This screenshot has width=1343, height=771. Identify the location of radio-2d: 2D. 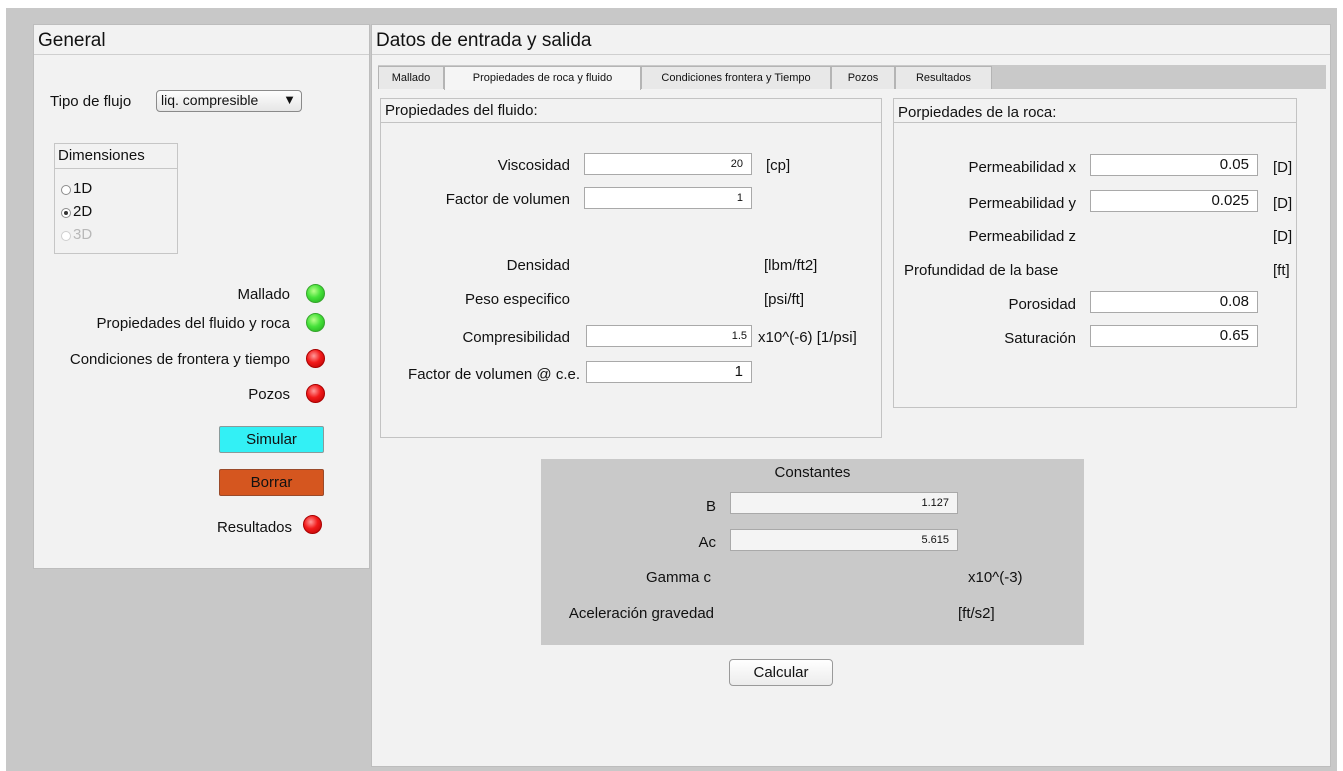
(100, 211).